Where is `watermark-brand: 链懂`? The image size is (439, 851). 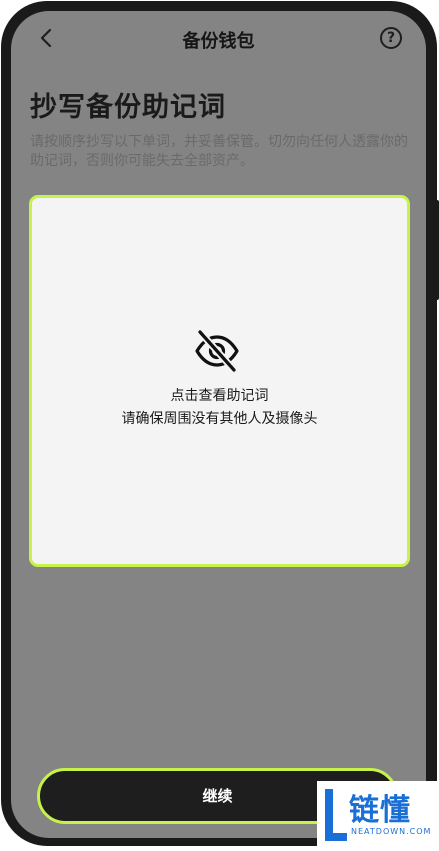 watermark-brand: 链懂 is located at coordinates (380, 810).